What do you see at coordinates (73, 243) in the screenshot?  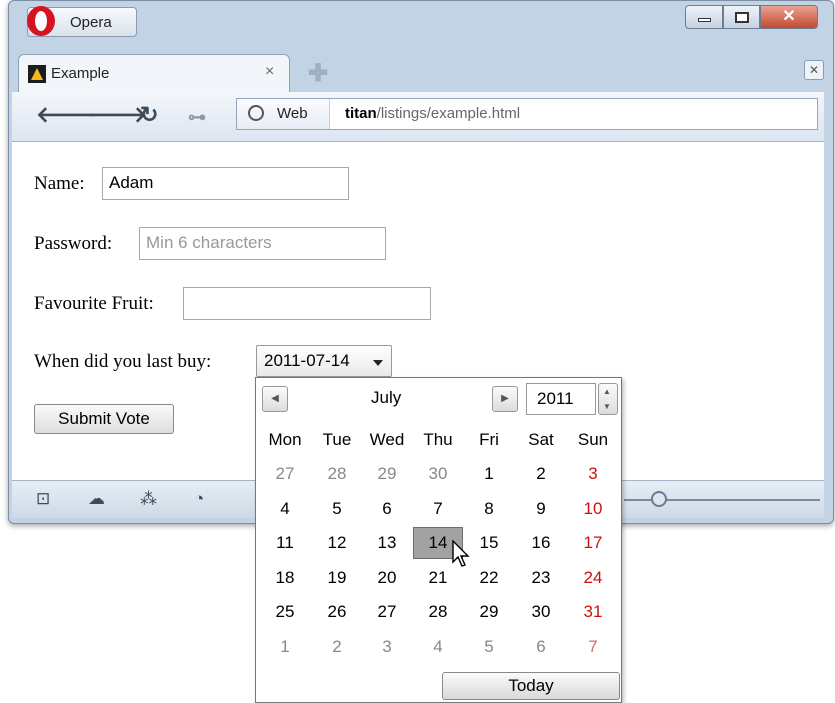 I see `password-label: Password:` at bounding box center [73, 243].